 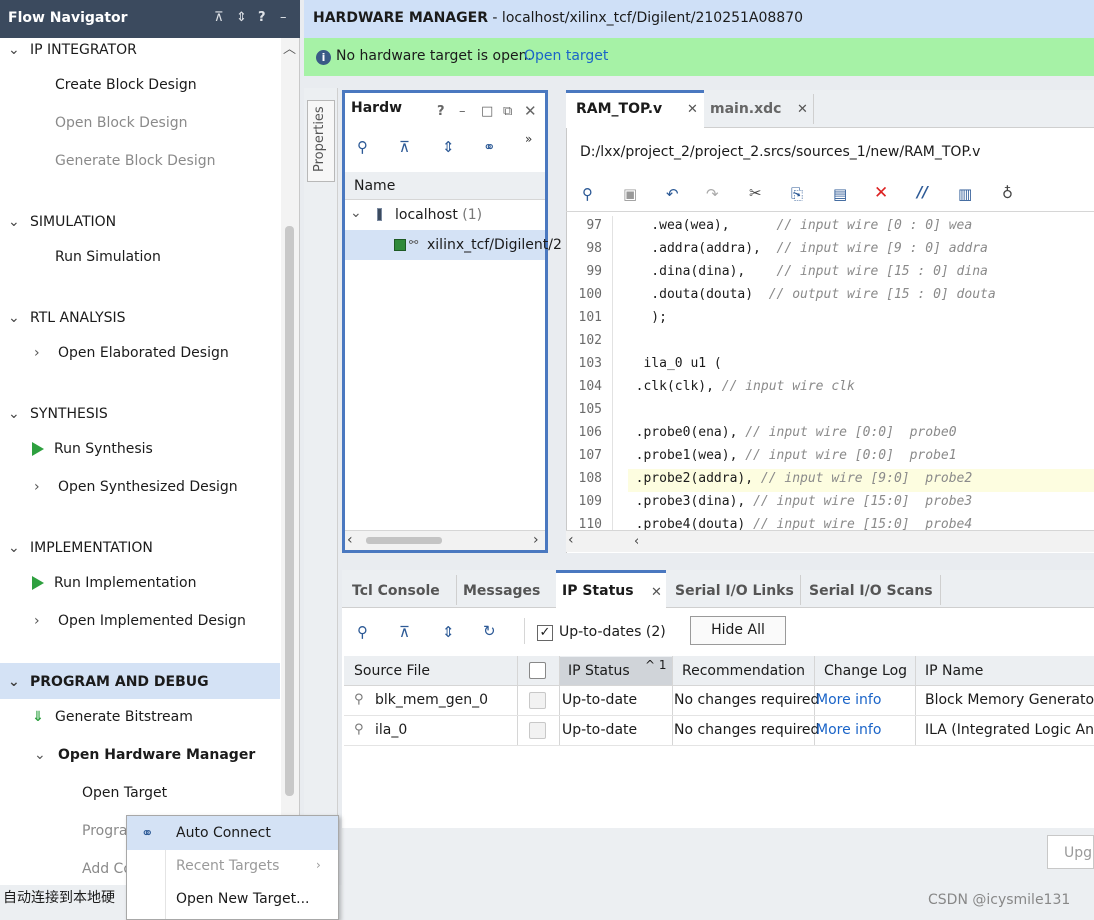 I want to click on section-simulation: ⌄ SIMULATION, so click(x=62, y=222).